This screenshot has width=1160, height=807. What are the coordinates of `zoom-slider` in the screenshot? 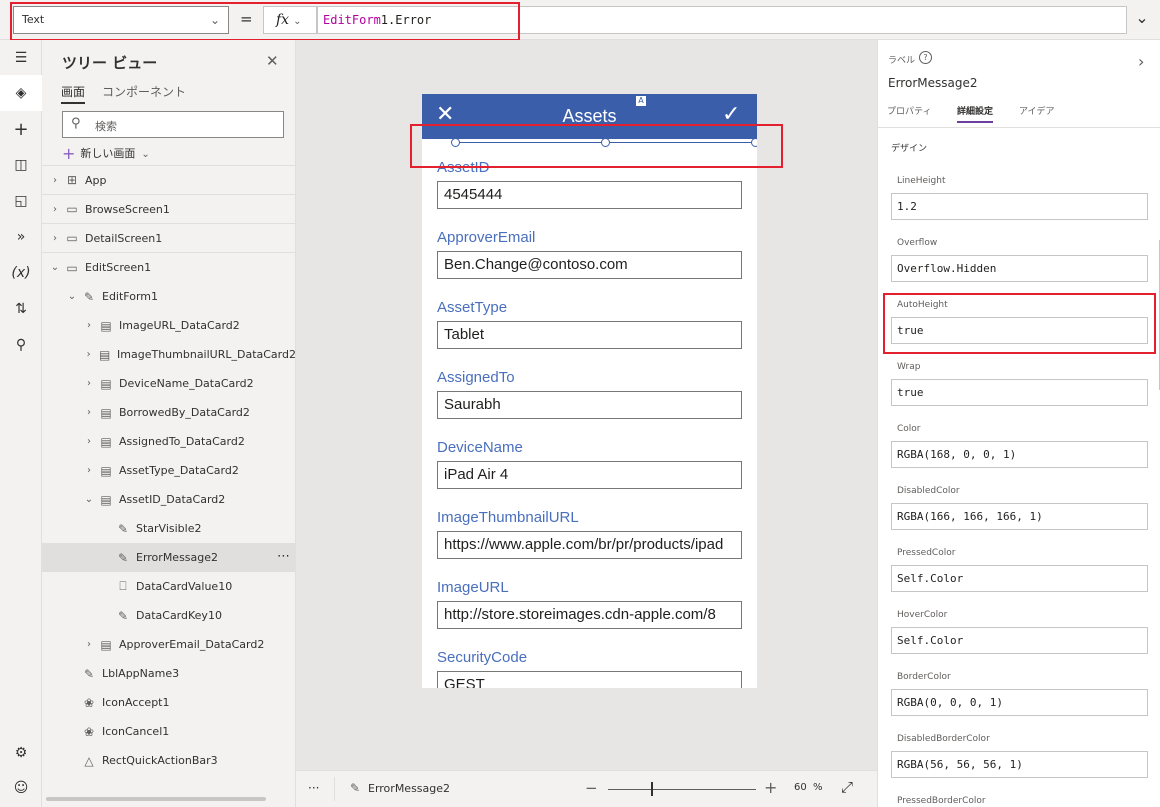 It's located at (682, 789).